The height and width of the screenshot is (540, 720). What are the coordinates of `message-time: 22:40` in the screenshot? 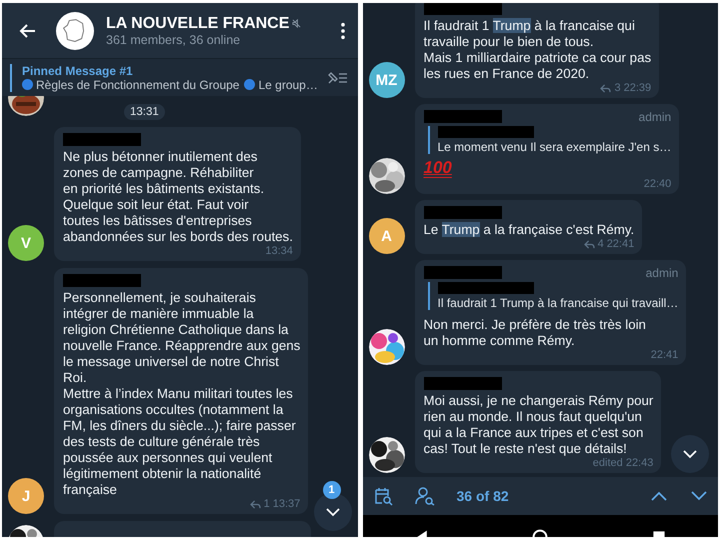 It's located at (658, 184).